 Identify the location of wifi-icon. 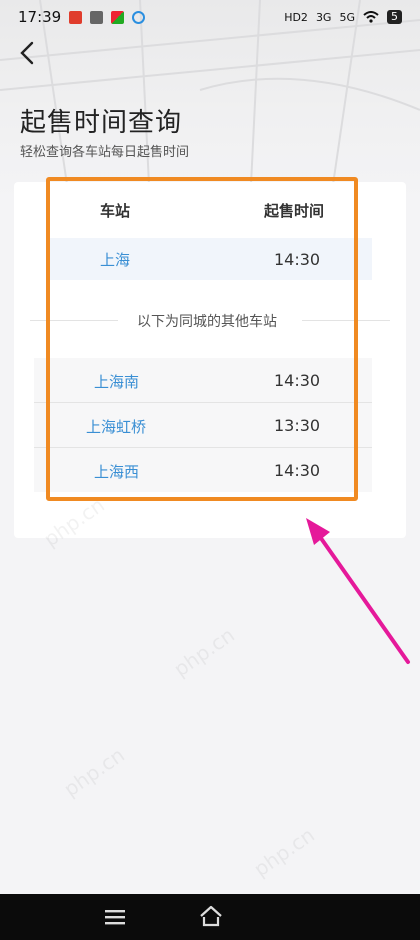
(371, 17).